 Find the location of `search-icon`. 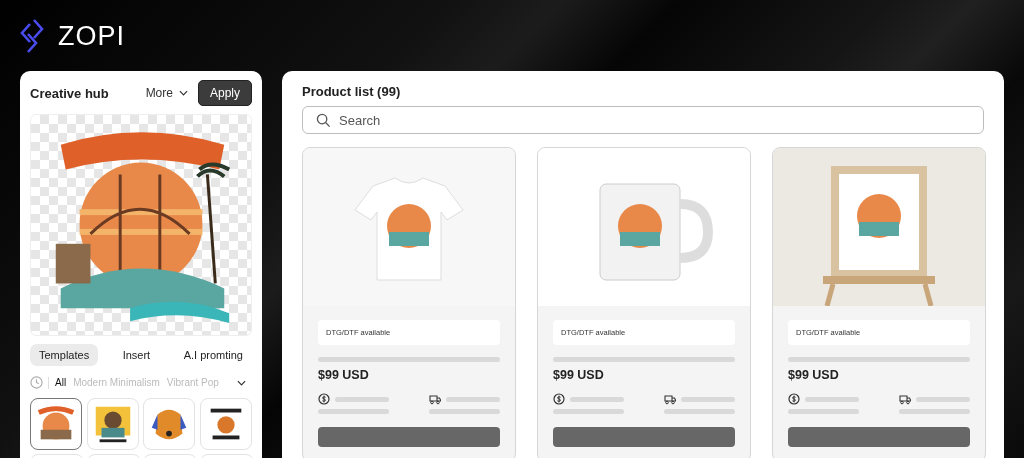

search-icon is located at coordinates (323, 120).